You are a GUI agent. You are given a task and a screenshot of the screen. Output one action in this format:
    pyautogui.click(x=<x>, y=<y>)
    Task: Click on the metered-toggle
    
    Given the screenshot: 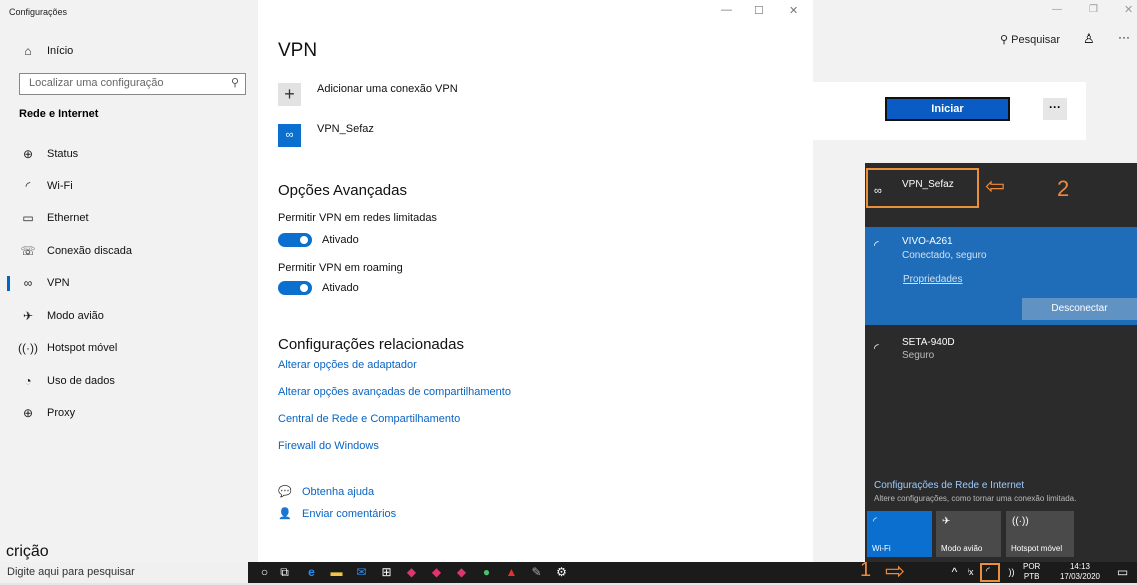 What is the action you would take?
    pyautogui.click(x=295, y=240)
    